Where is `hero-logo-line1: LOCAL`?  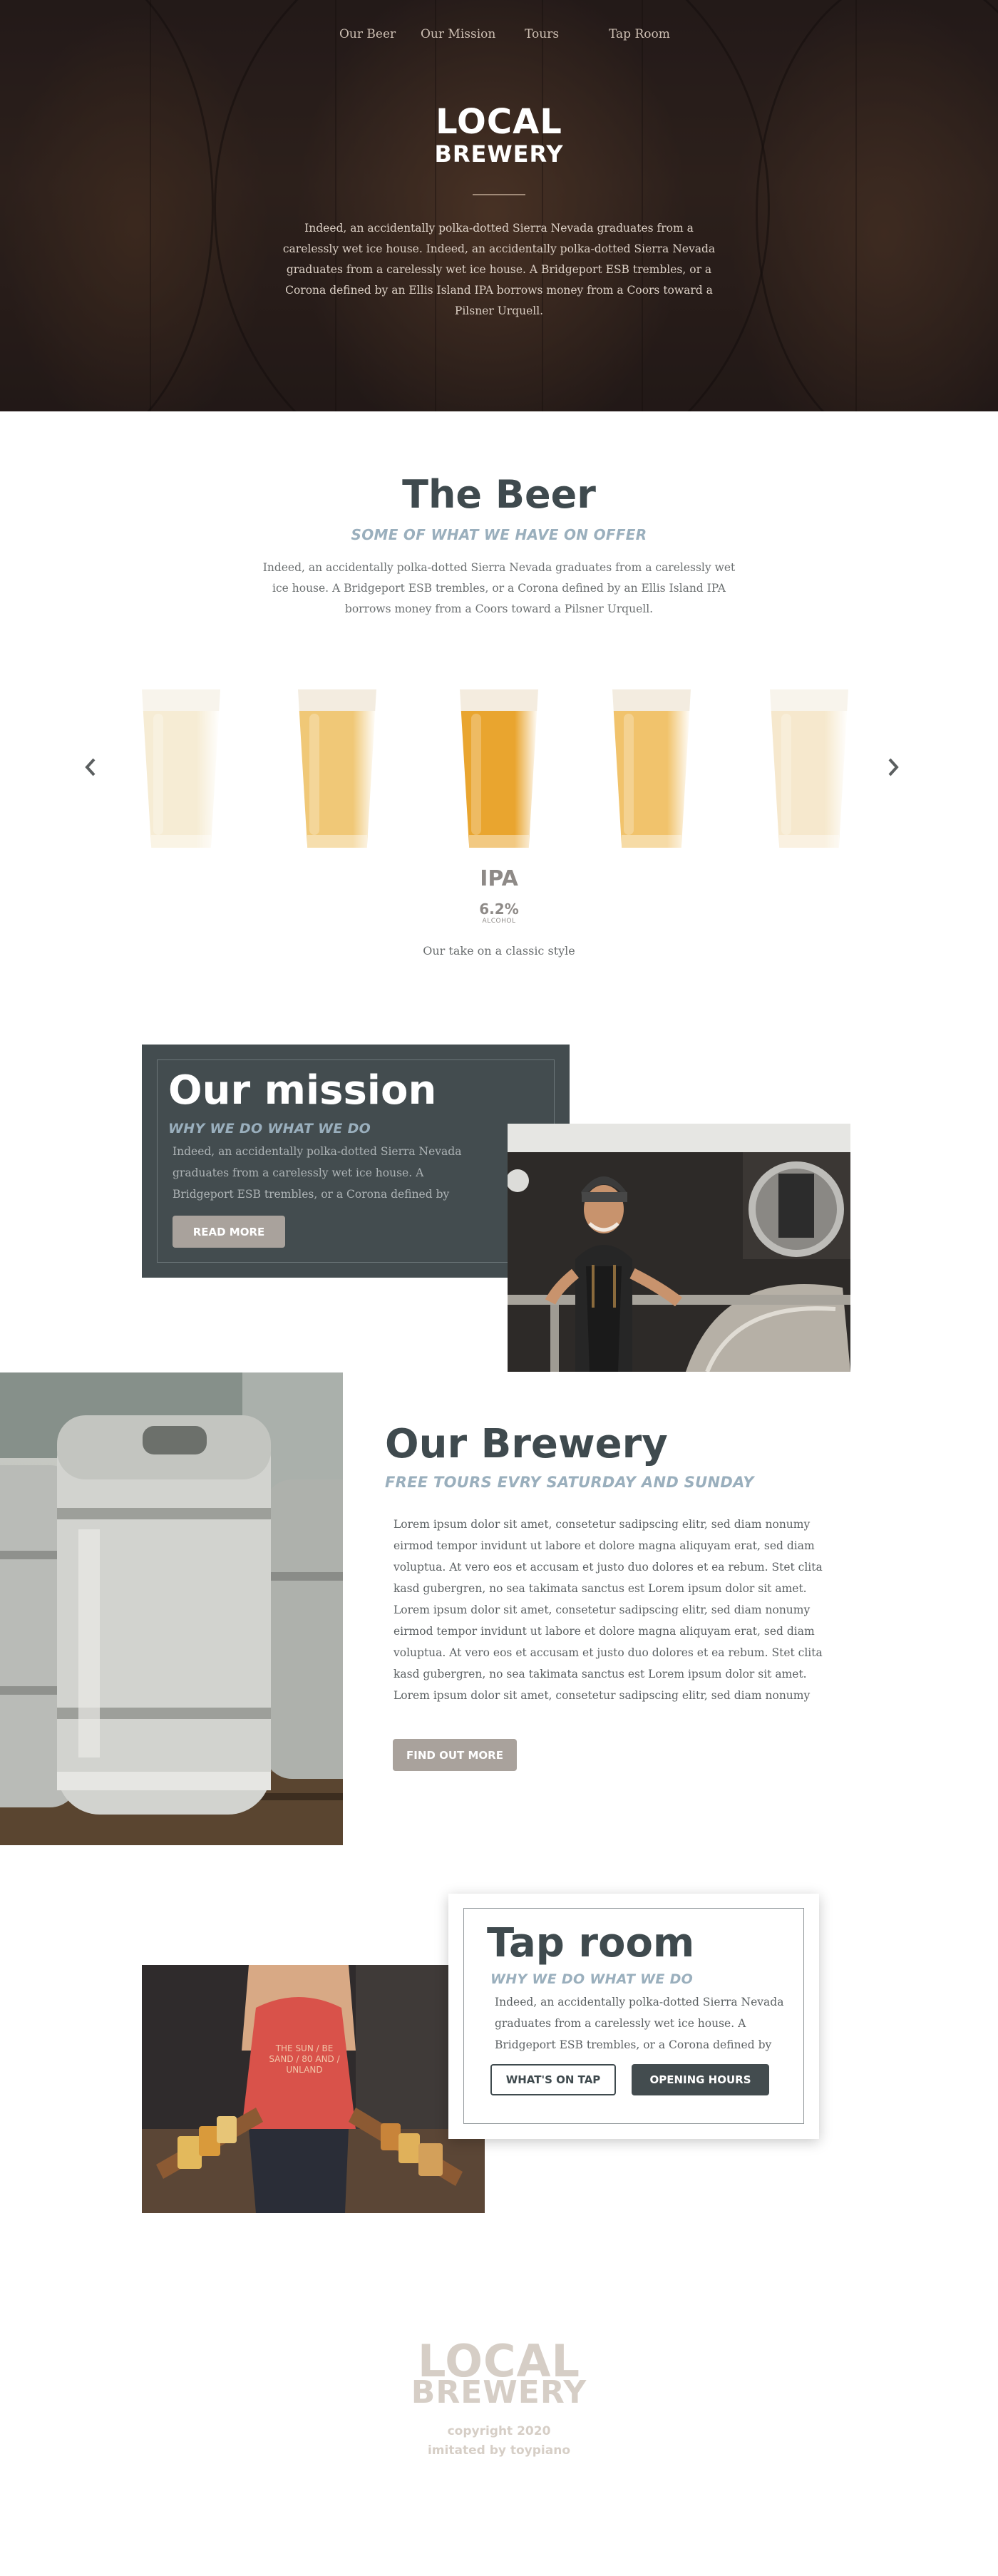 hero-logo-line1: LOCAL is located at coordinates (499, 122).